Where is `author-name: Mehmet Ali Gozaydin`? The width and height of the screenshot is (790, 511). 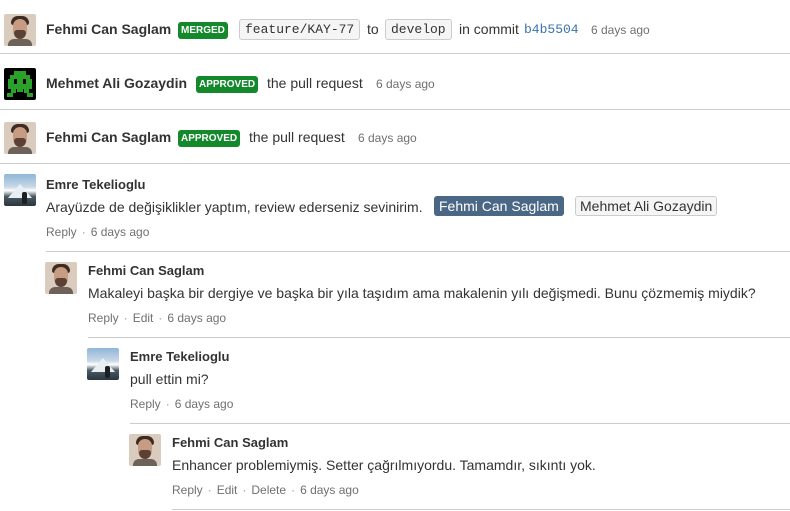
author-name: Mehmet Ali Gozaydin is located at coordinates (116, 83).